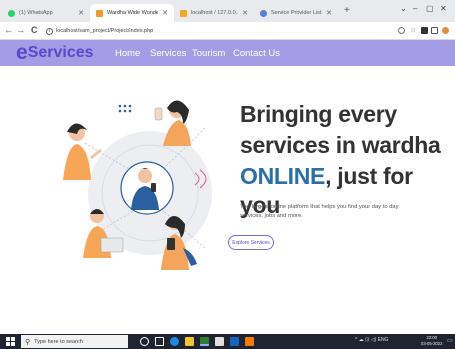  I want to click on tab-service-provider-list: Service Provider List ✕, so click(296, 13).